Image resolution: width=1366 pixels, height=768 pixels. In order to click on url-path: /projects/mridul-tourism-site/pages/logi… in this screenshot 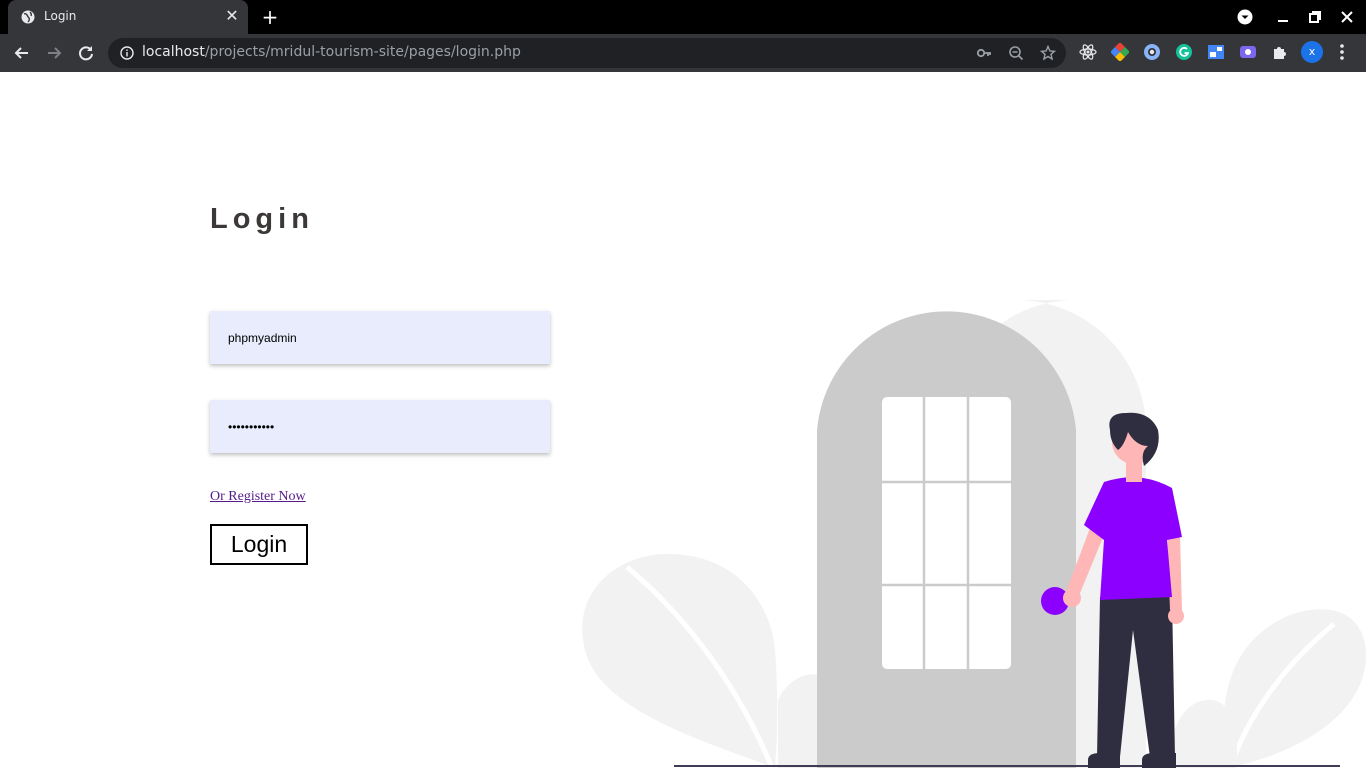, I will do `click(362, 52)`.